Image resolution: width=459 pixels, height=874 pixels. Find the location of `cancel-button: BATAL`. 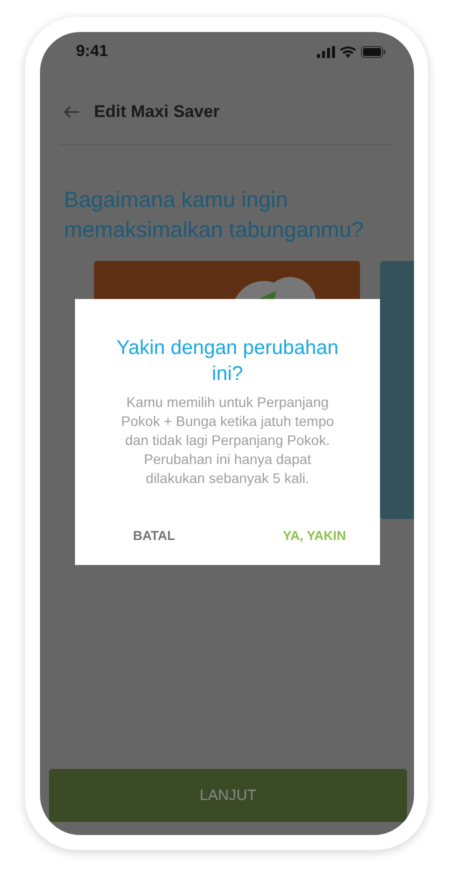

cancel-button: BATAL is located at coordinates (154, 535).